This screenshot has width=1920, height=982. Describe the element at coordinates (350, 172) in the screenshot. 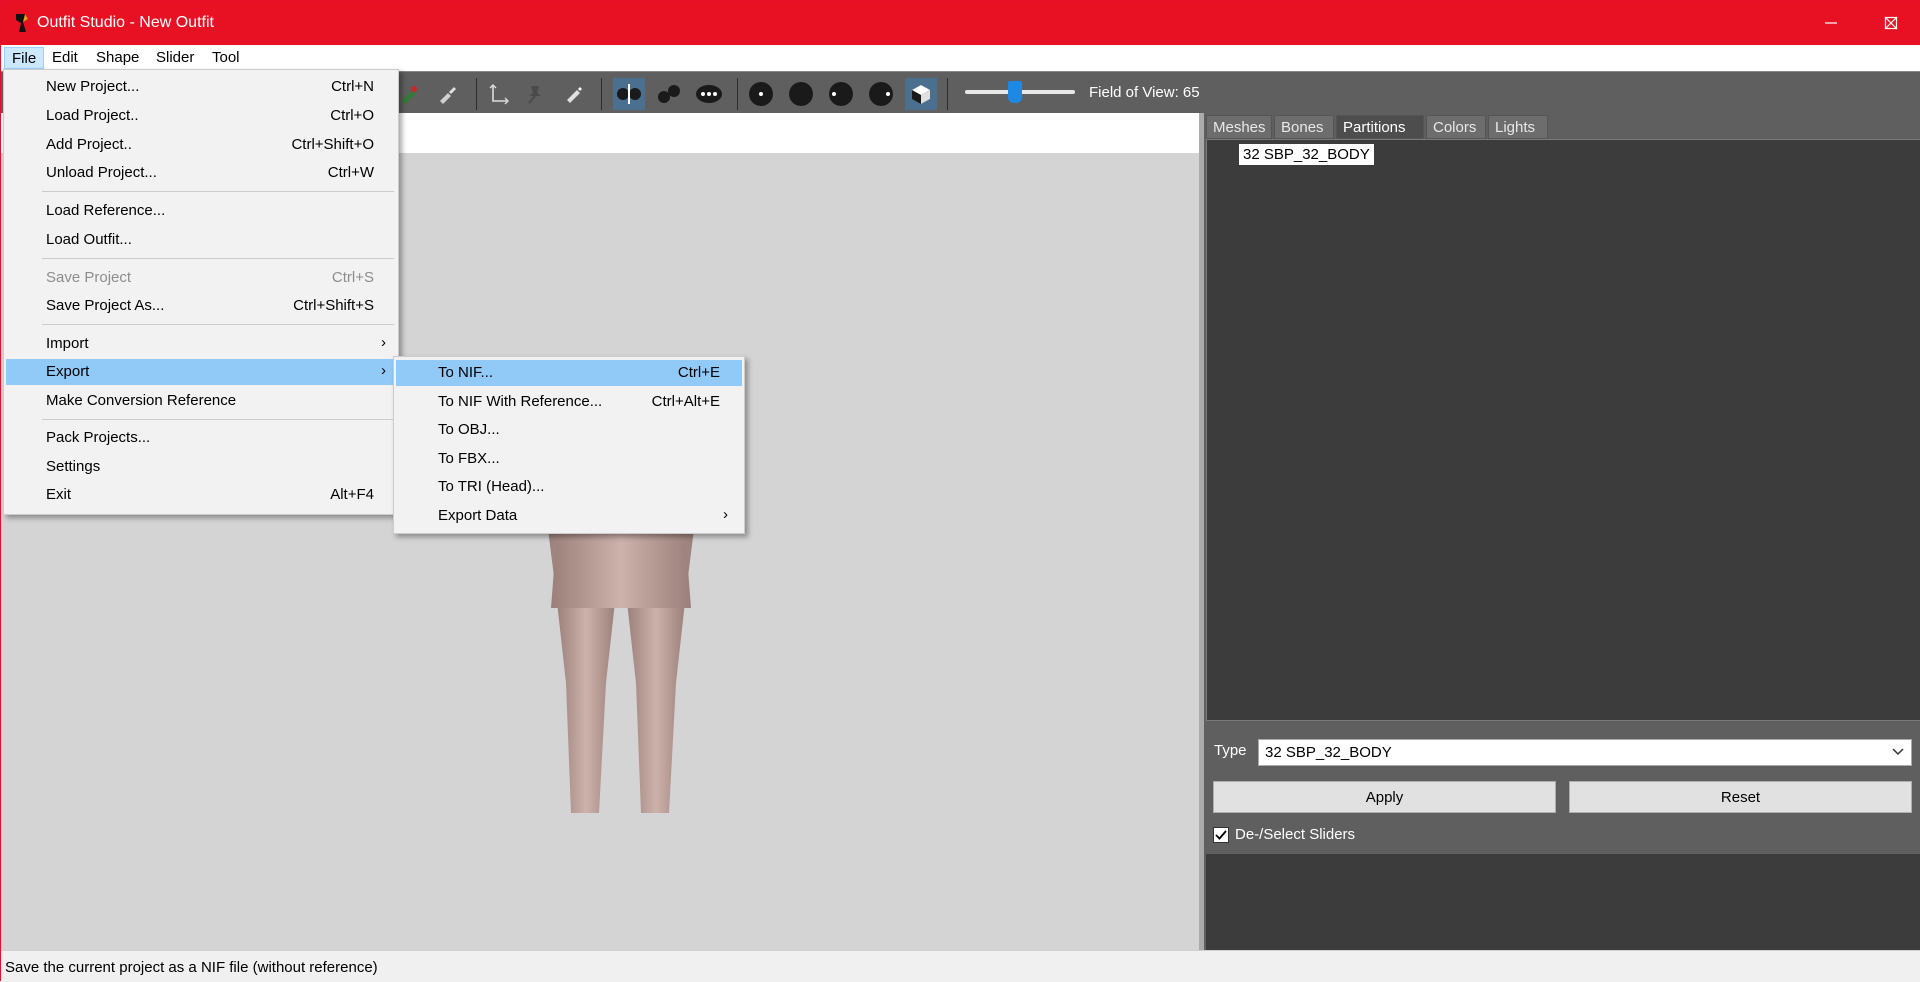

I see `menu-item-shortcut: Ctrl+W` at that location.